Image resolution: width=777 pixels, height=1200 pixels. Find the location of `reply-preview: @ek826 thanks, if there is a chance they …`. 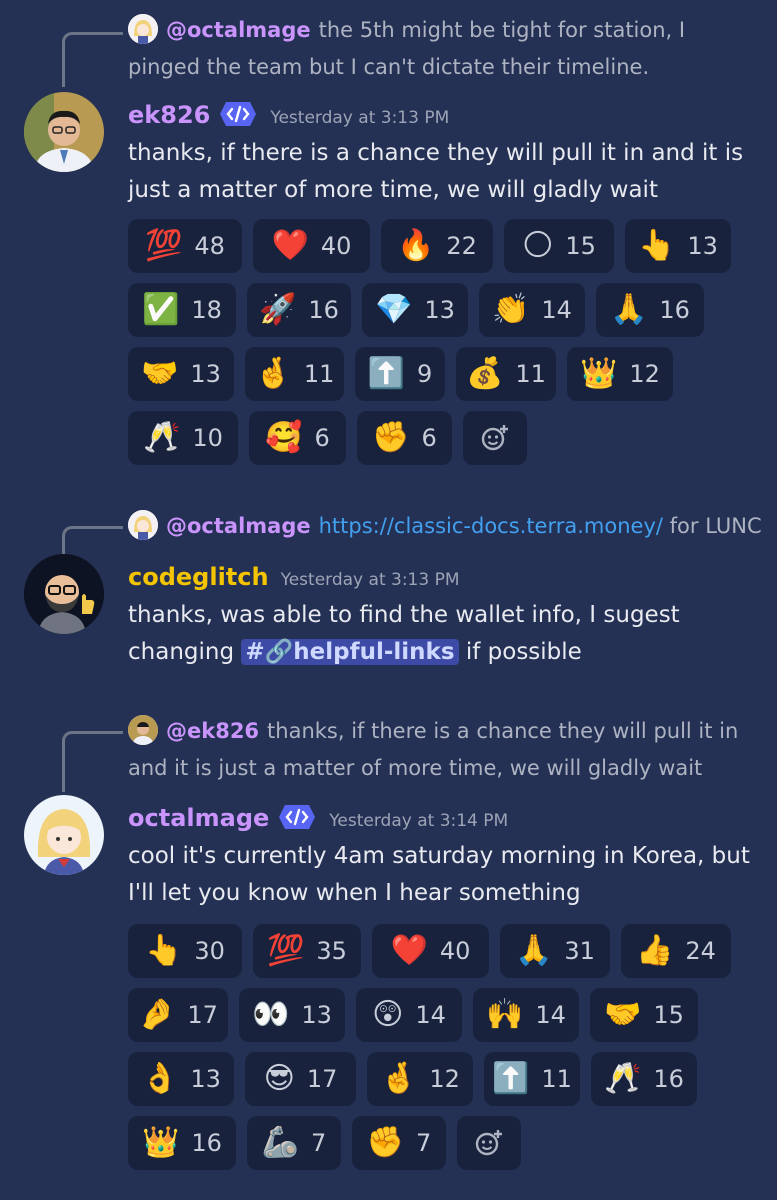

reply-preview: @ek826 thanks, if there is a chance they … is located at coordinates (442, 750).